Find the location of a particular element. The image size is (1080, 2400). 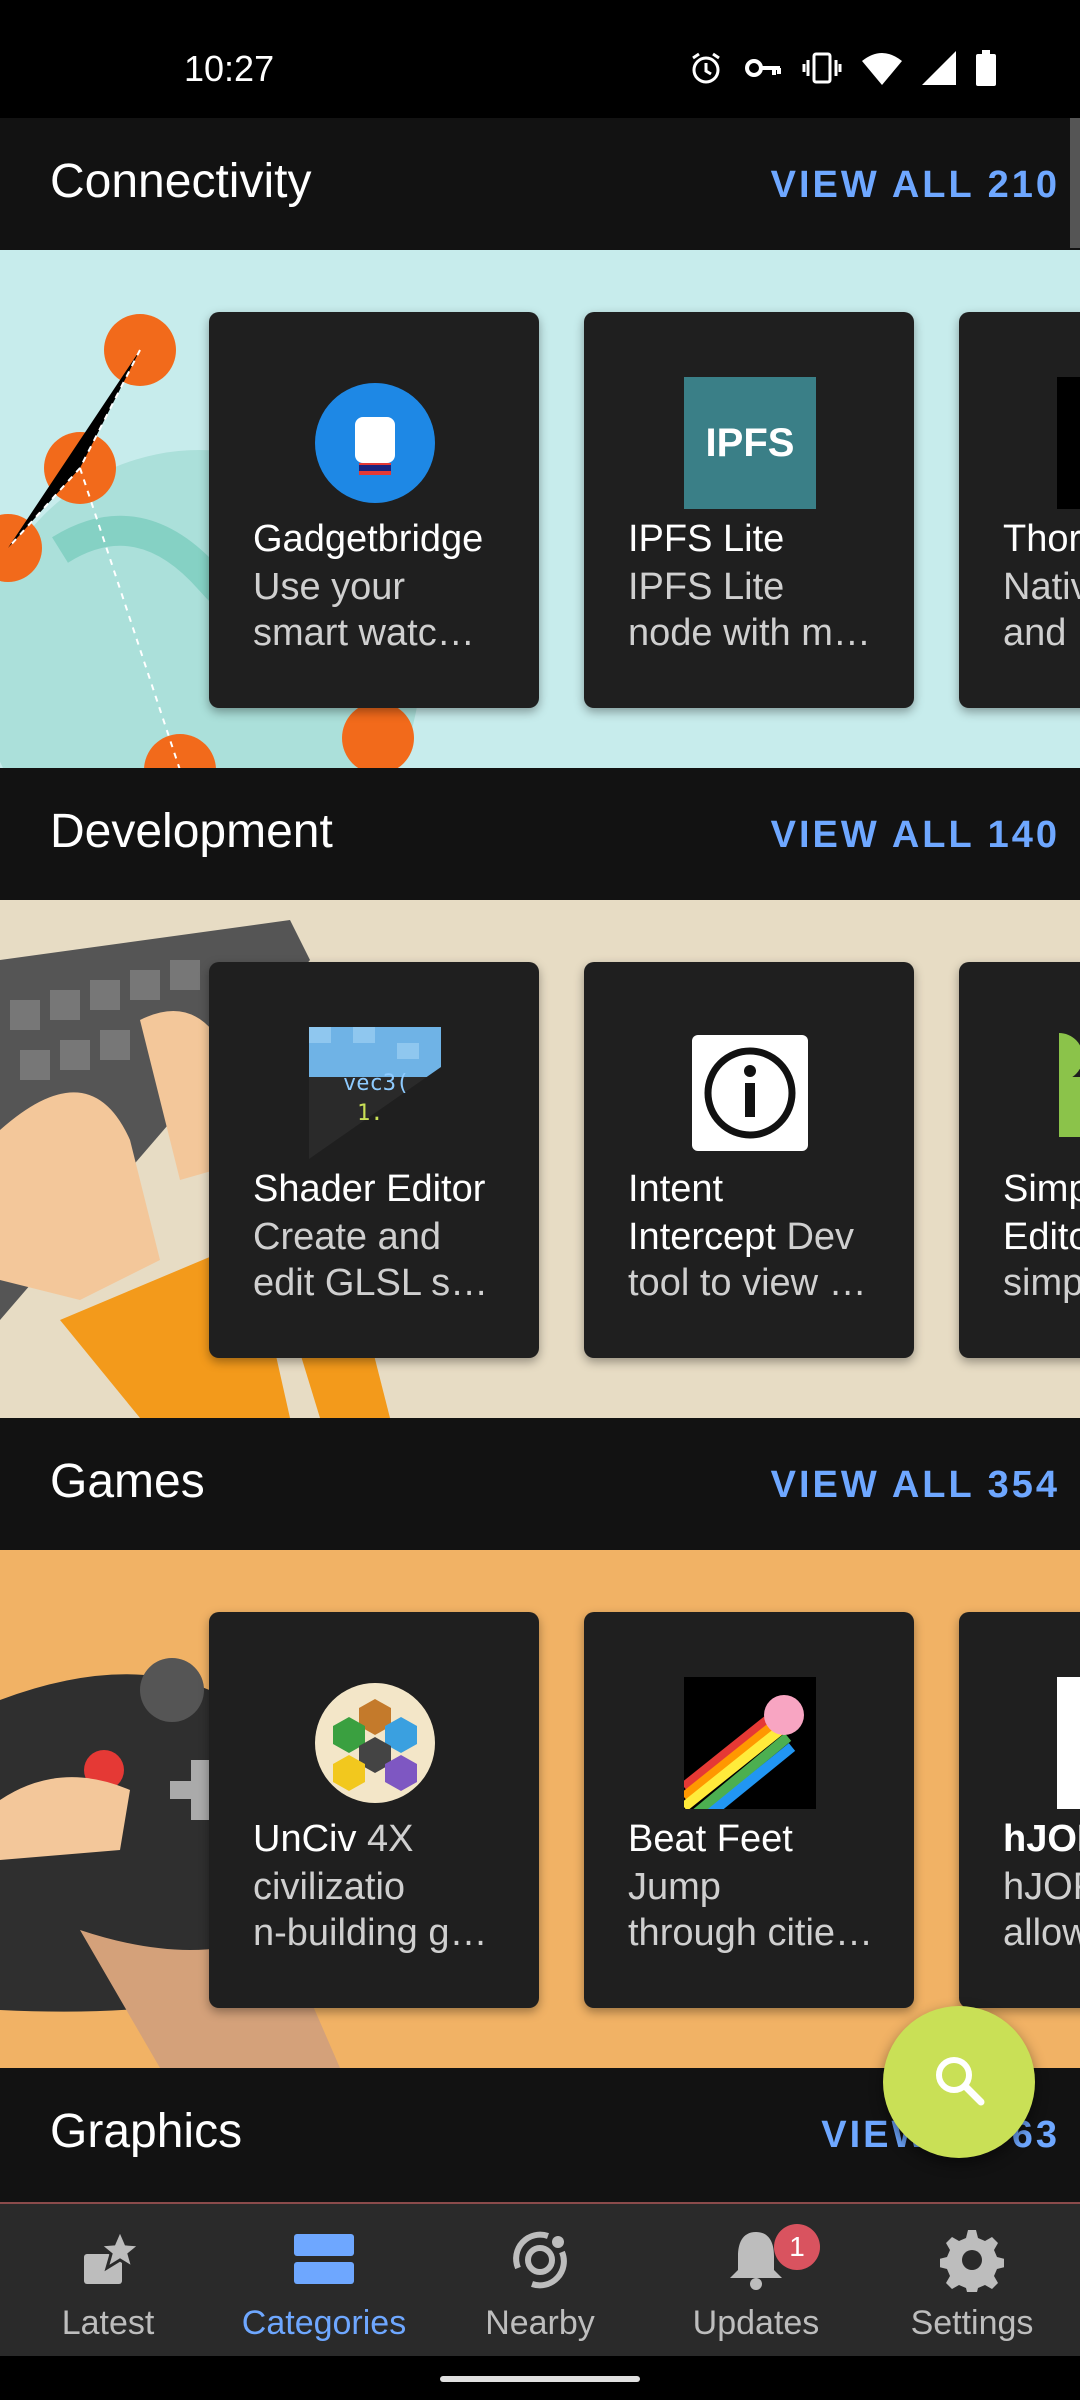

connectivity-illustration is located at coordinates (210, 541).